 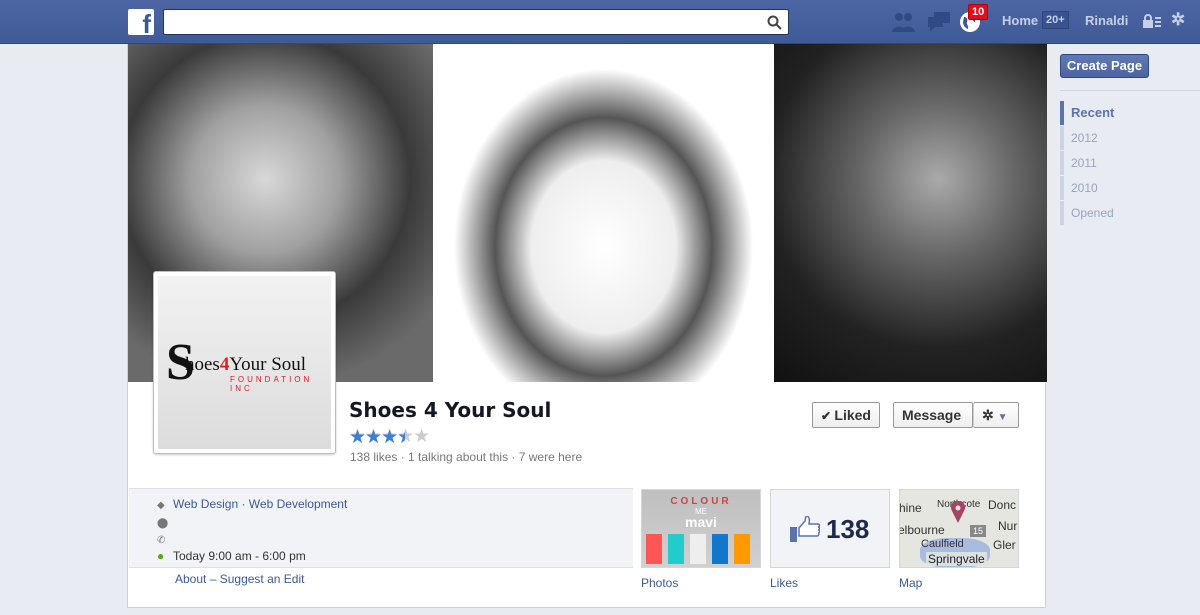 I want to click on create-page-button: Create Page, so click(x=1104, y=66).